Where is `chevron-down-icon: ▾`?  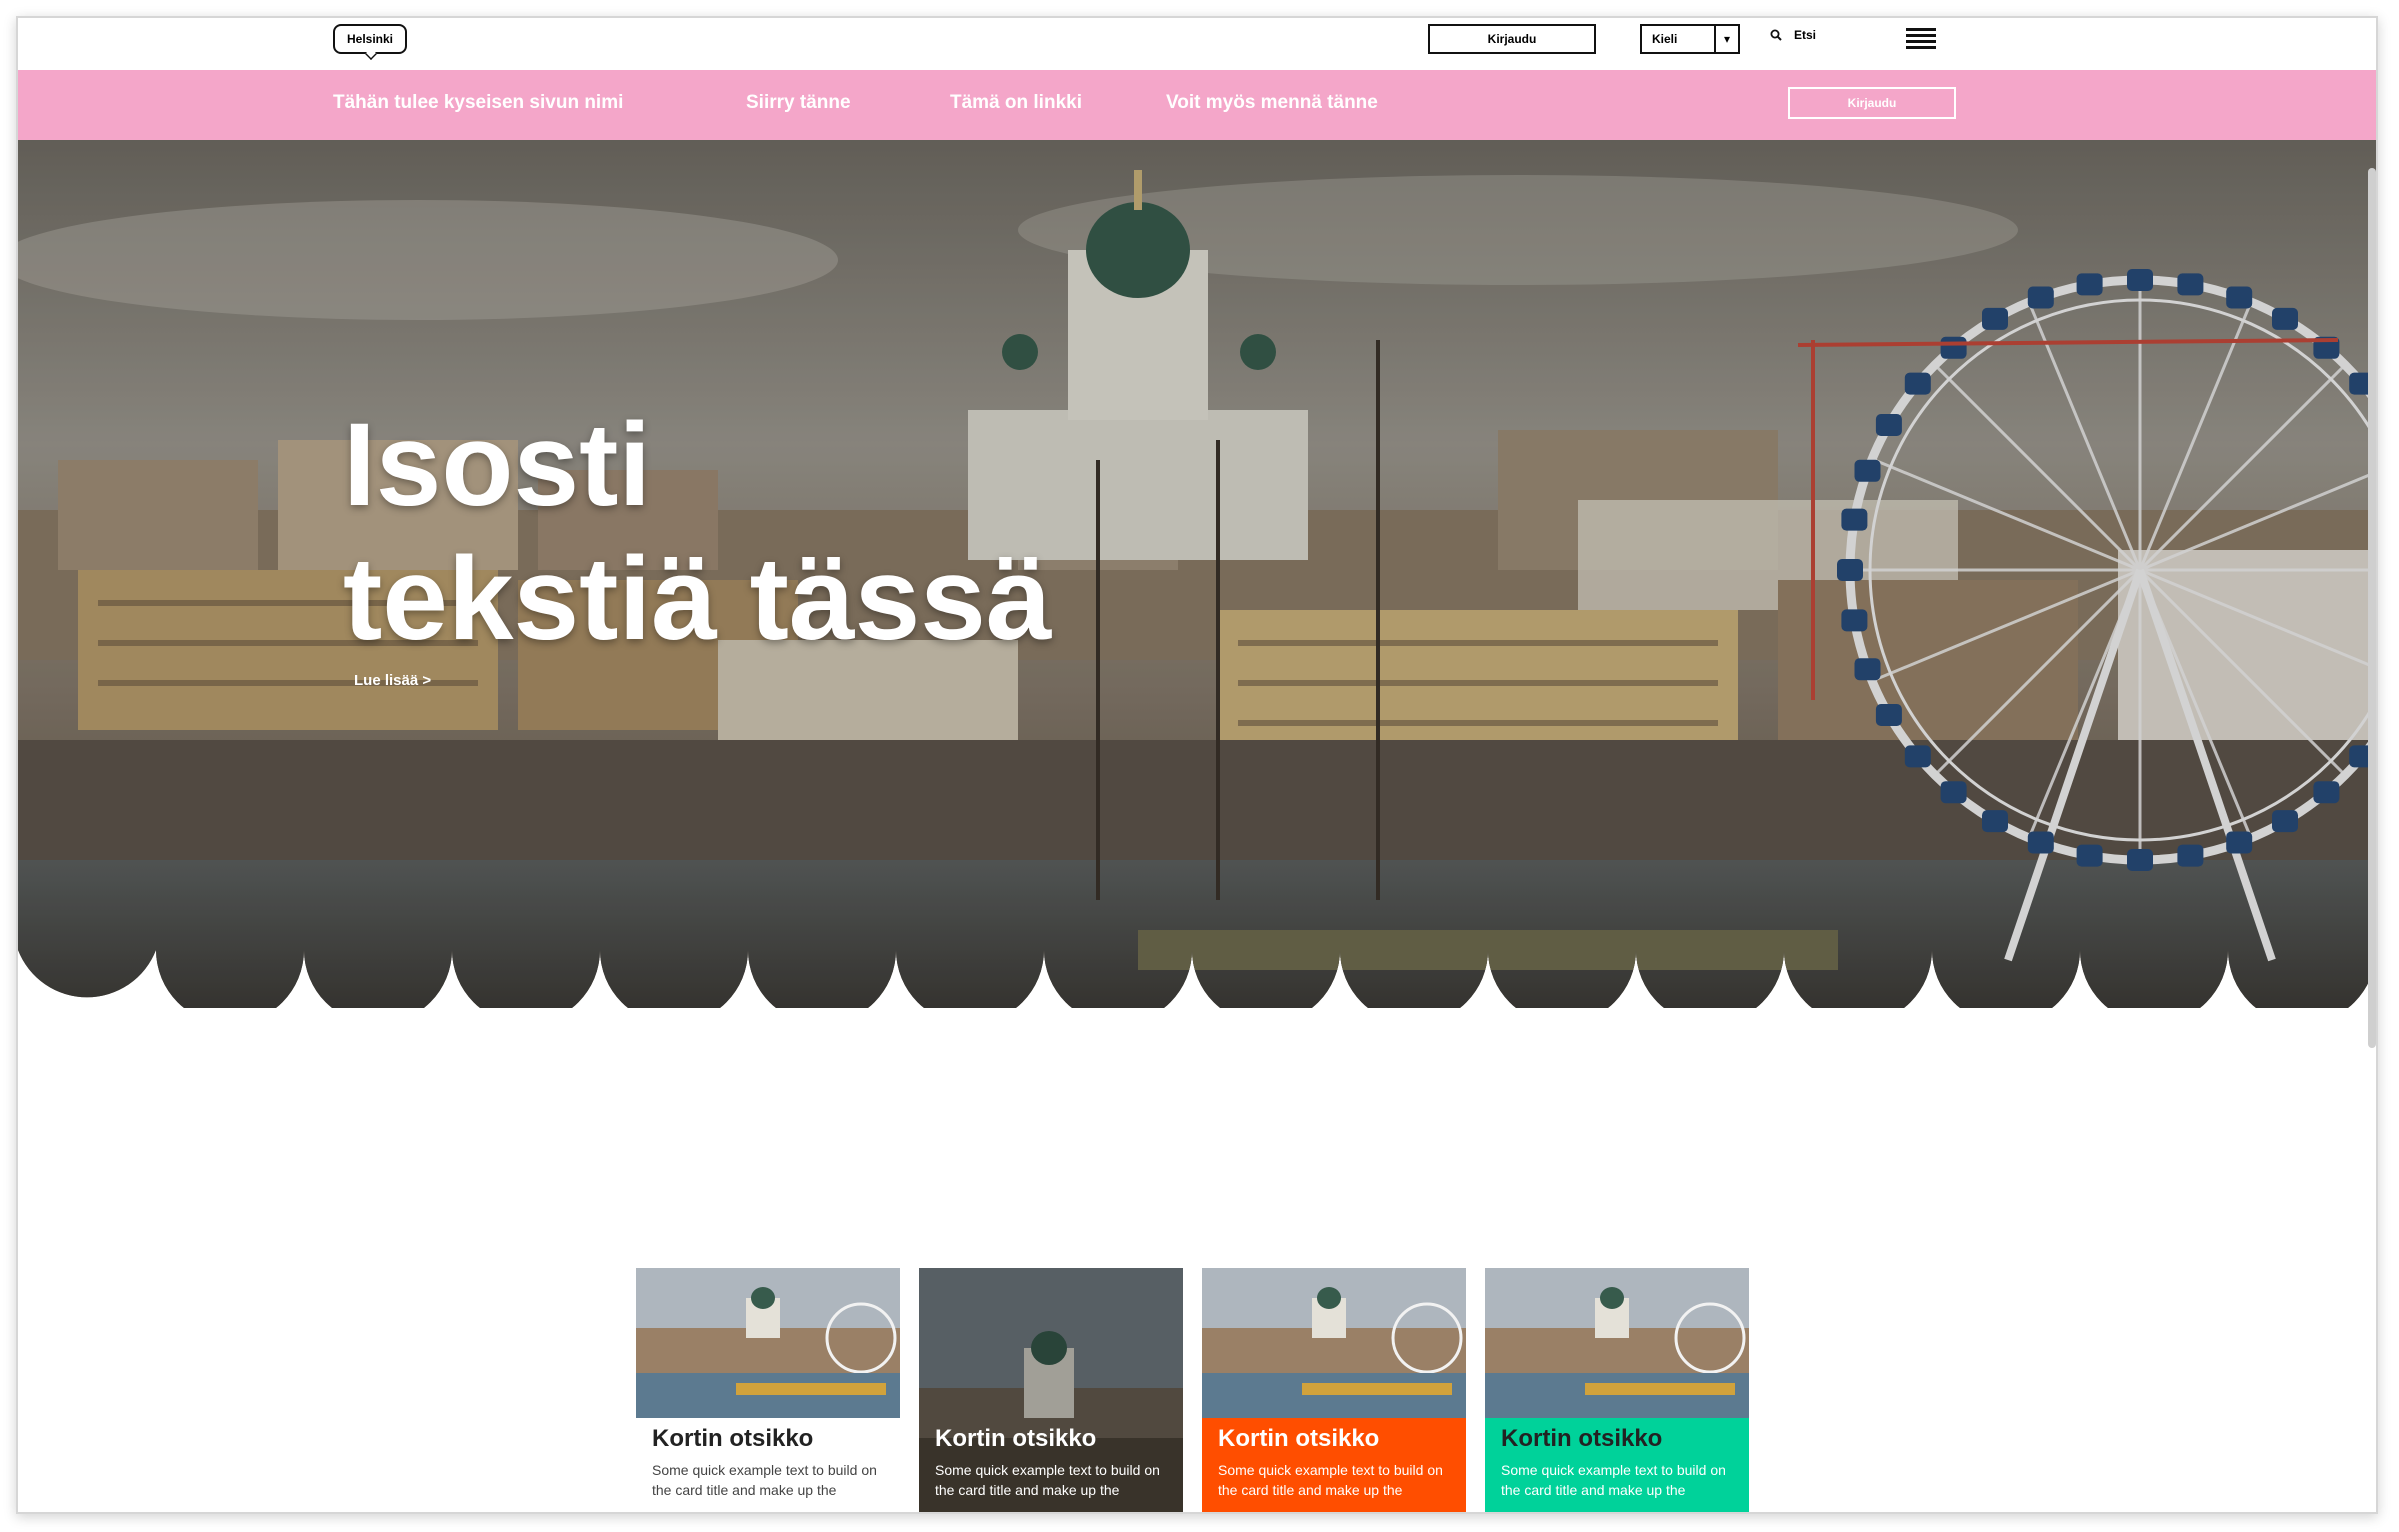 chevron-down-icon: ▾ is located at coordinates (1726, 39).